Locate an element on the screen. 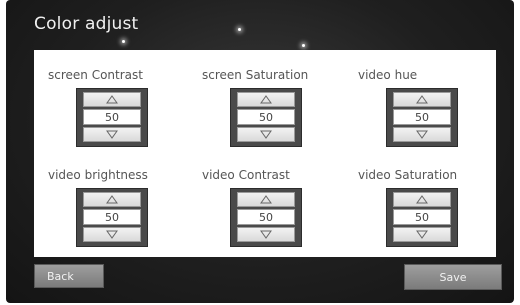 This screenshot has height=305, width=520. page-title: Color adjust is located at coordinates (86, 24).